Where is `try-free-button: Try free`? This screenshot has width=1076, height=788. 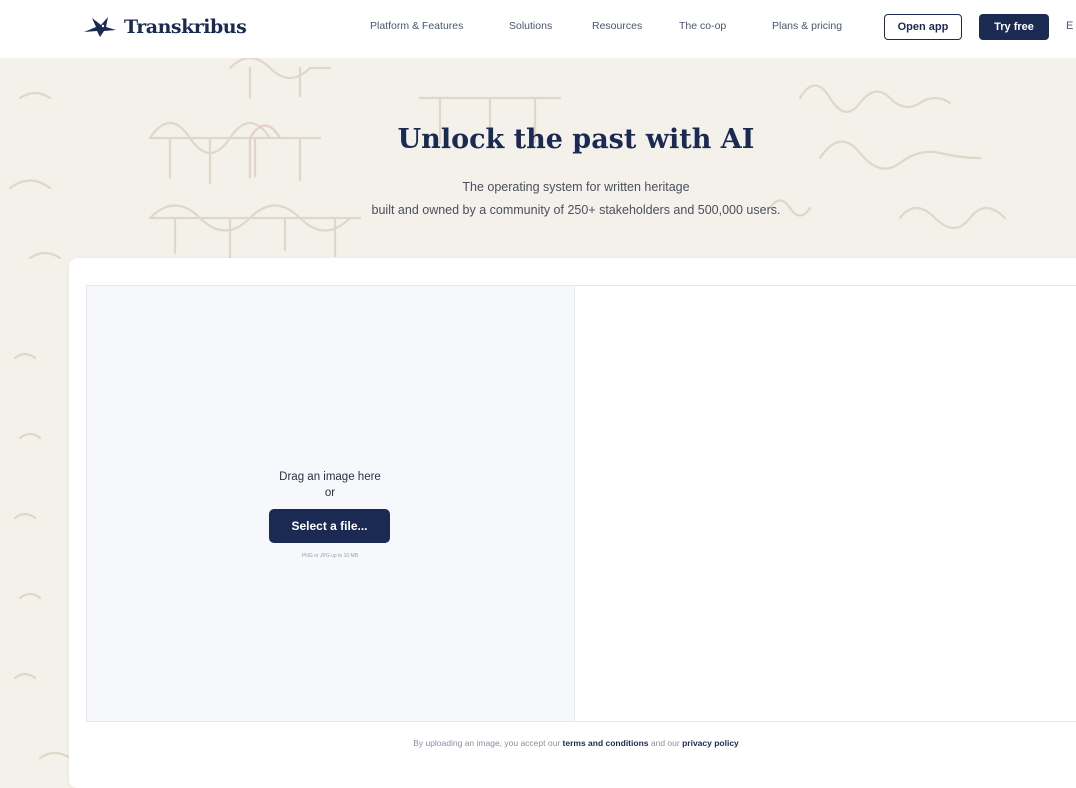 try-free-button: Try free is located at coordinates (1014, 27).